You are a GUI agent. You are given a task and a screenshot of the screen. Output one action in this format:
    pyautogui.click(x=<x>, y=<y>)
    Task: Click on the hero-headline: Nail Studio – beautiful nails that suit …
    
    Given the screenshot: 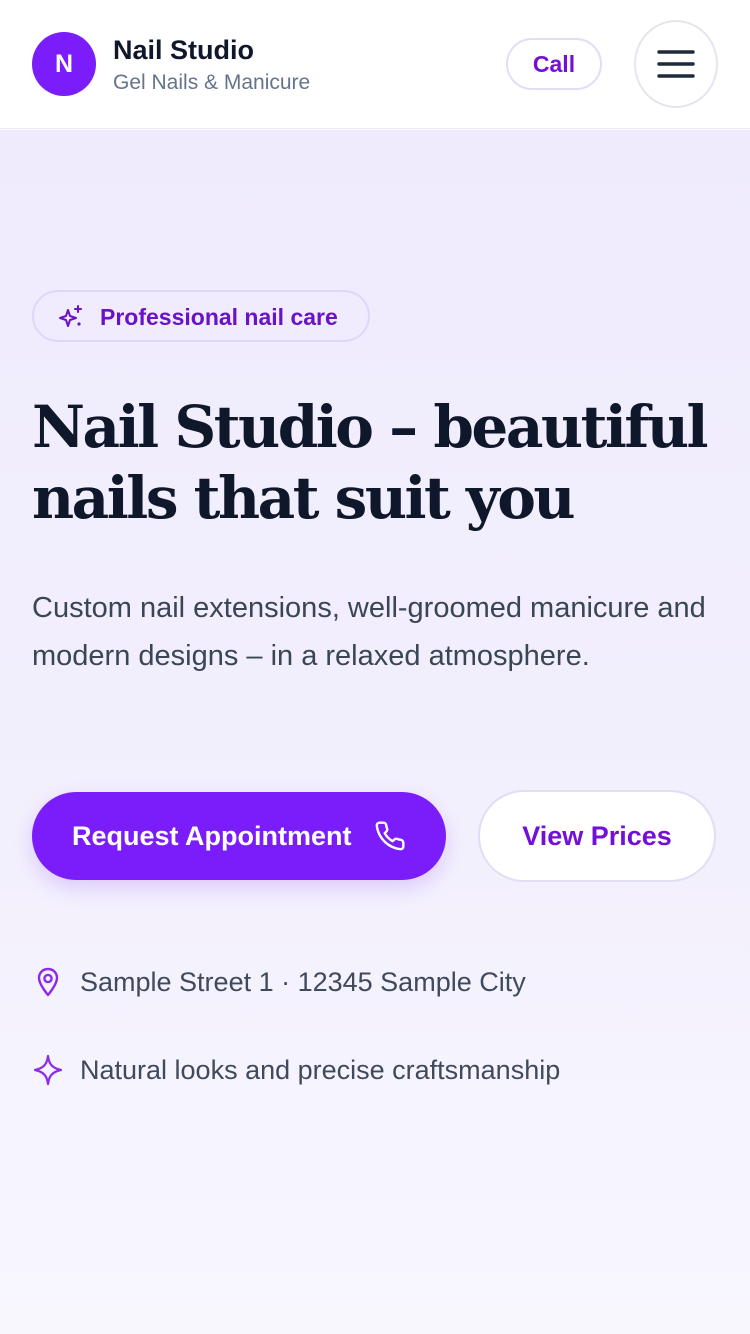 What is the action you would take?
    pyautogui.click(x=372, y=463)
    